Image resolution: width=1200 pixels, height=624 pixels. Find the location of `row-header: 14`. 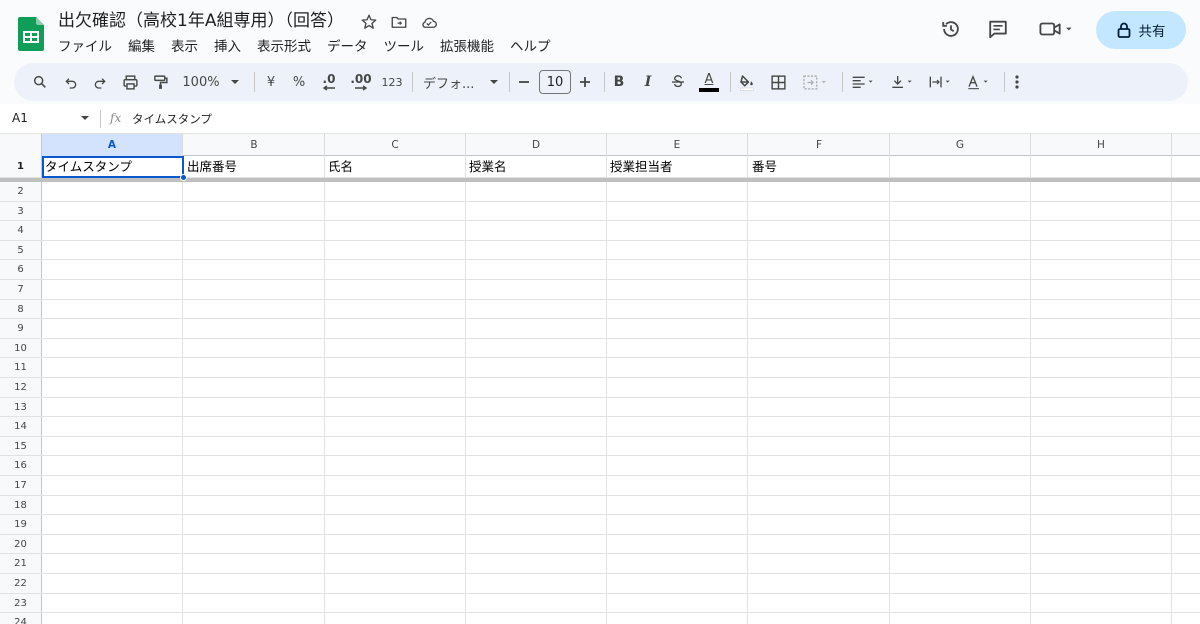

row-header: 14 is located at coordinates (21, 426).